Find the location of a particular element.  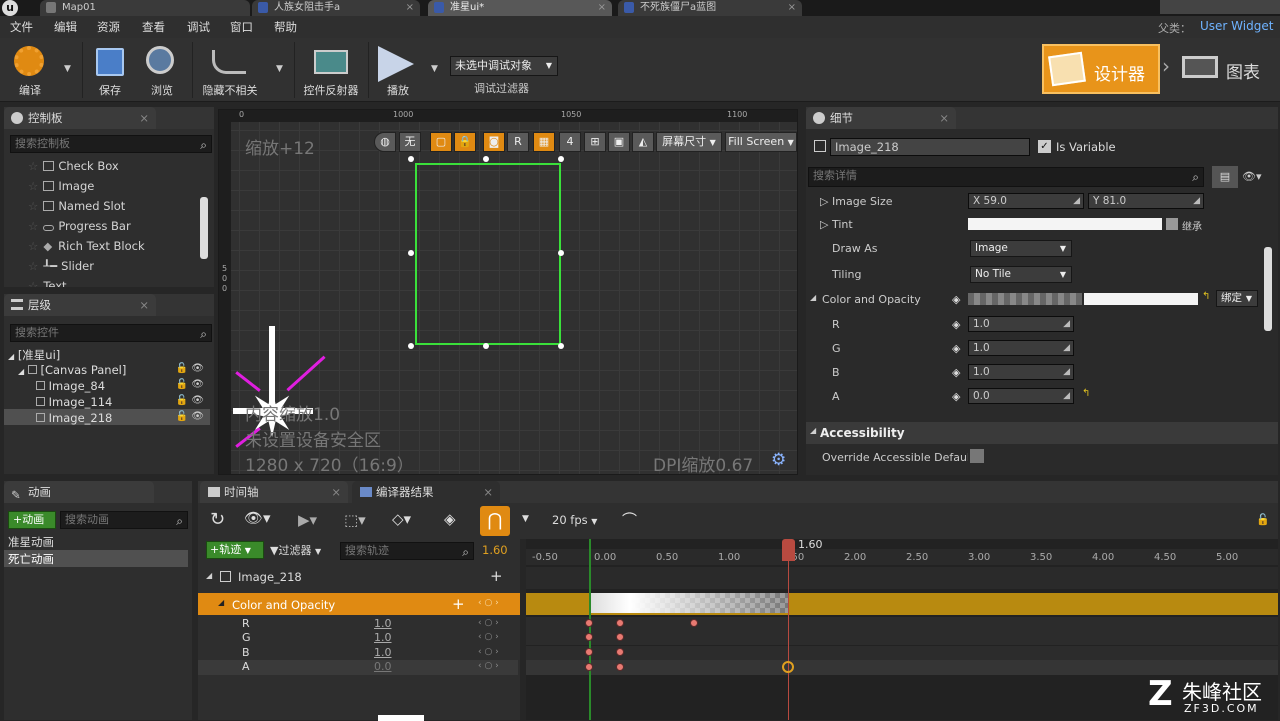

tab-details: 细节 × is located at coordinates (881, 118).